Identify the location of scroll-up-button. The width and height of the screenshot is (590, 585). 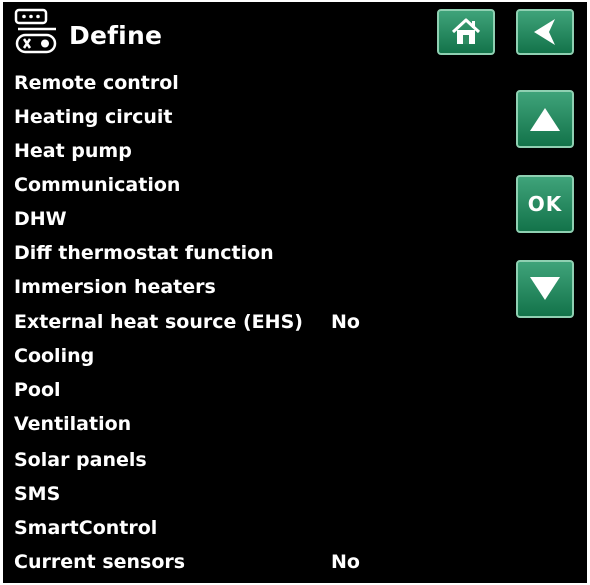
(545, 119).